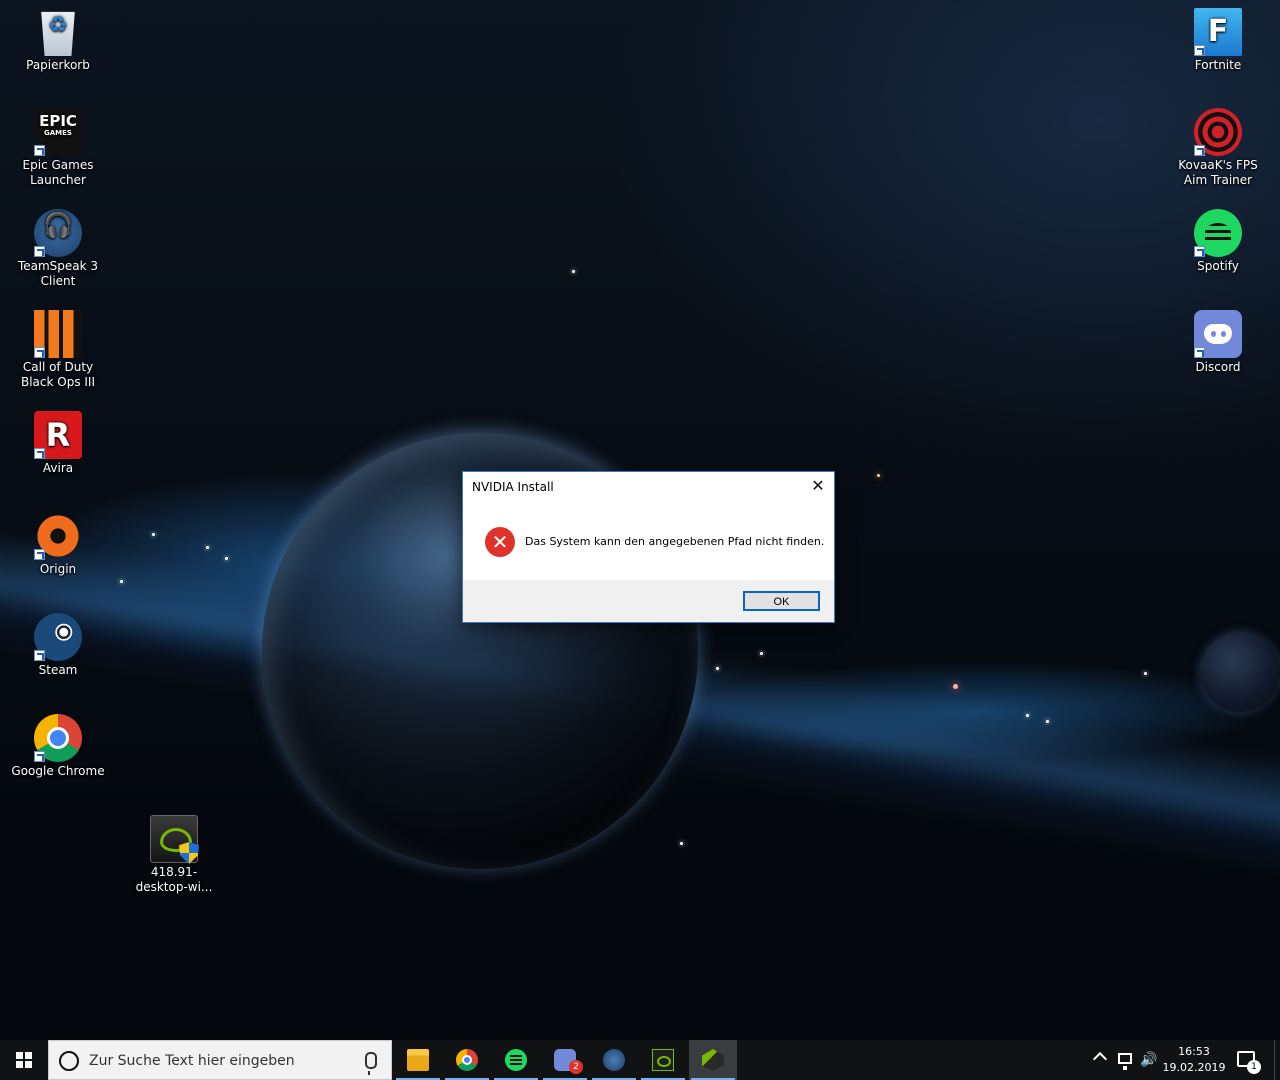 This screenshot has height=1080, width=1280. I want to click on epic-glyph-text: EPIC, so click(58, 121).